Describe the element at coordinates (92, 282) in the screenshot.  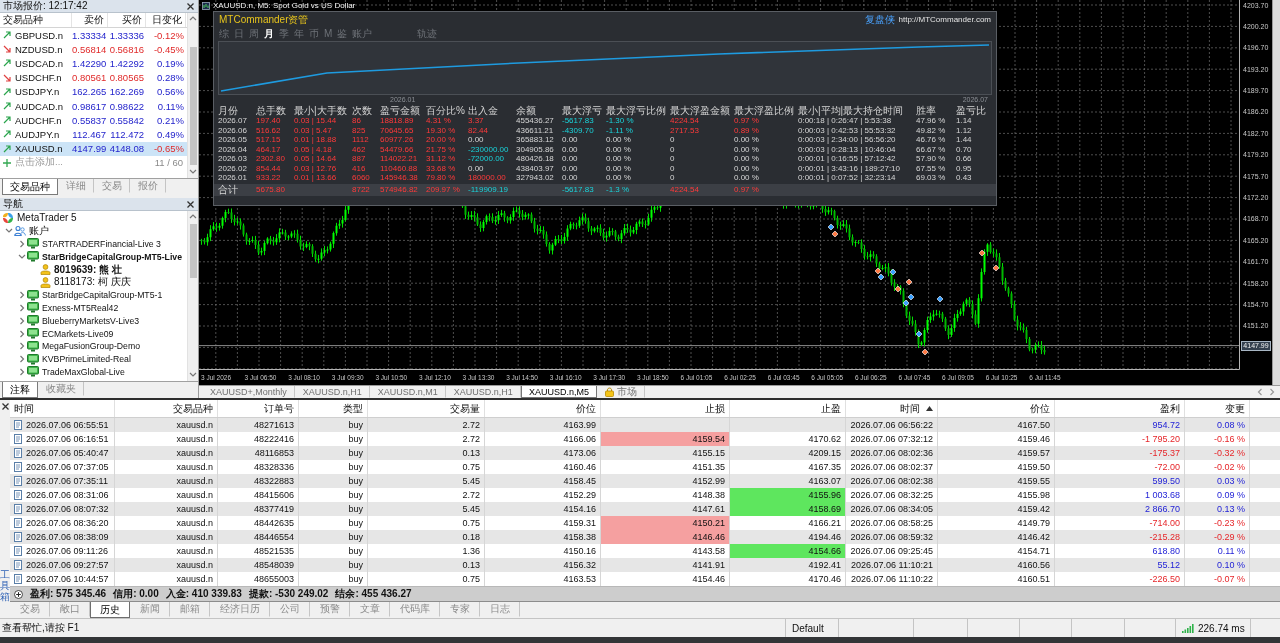
I see `tree-item: 8118173: 柯 庆庆` at that location.